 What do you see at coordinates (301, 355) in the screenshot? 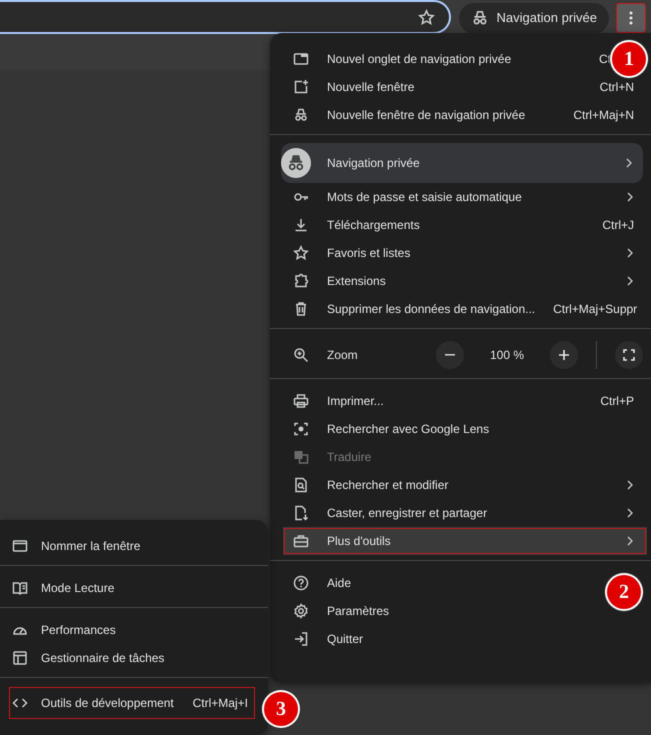
I see `zoom-icon` at bounding box center [301, 355].